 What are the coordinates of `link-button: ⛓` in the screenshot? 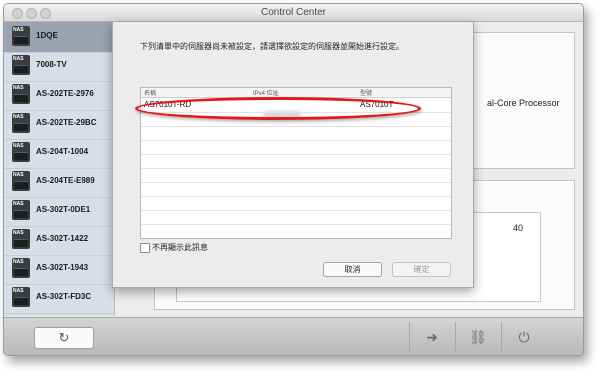 It's located at (478, 337).